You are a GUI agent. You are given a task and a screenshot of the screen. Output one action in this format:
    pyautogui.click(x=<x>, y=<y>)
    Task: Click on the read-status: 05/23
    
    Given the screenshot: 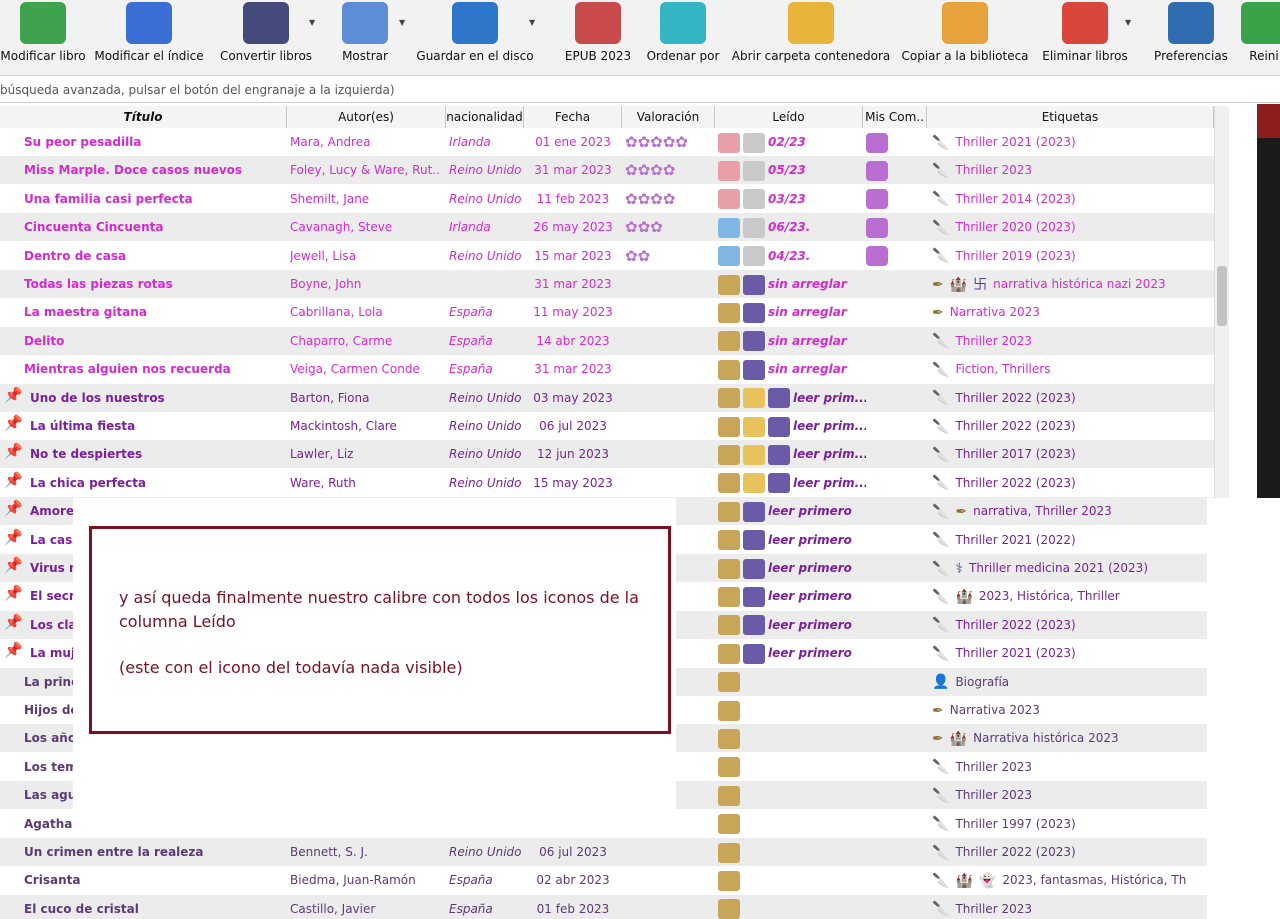 What is the action you would take?
    pyautogui.click(x=792, y=170)
    